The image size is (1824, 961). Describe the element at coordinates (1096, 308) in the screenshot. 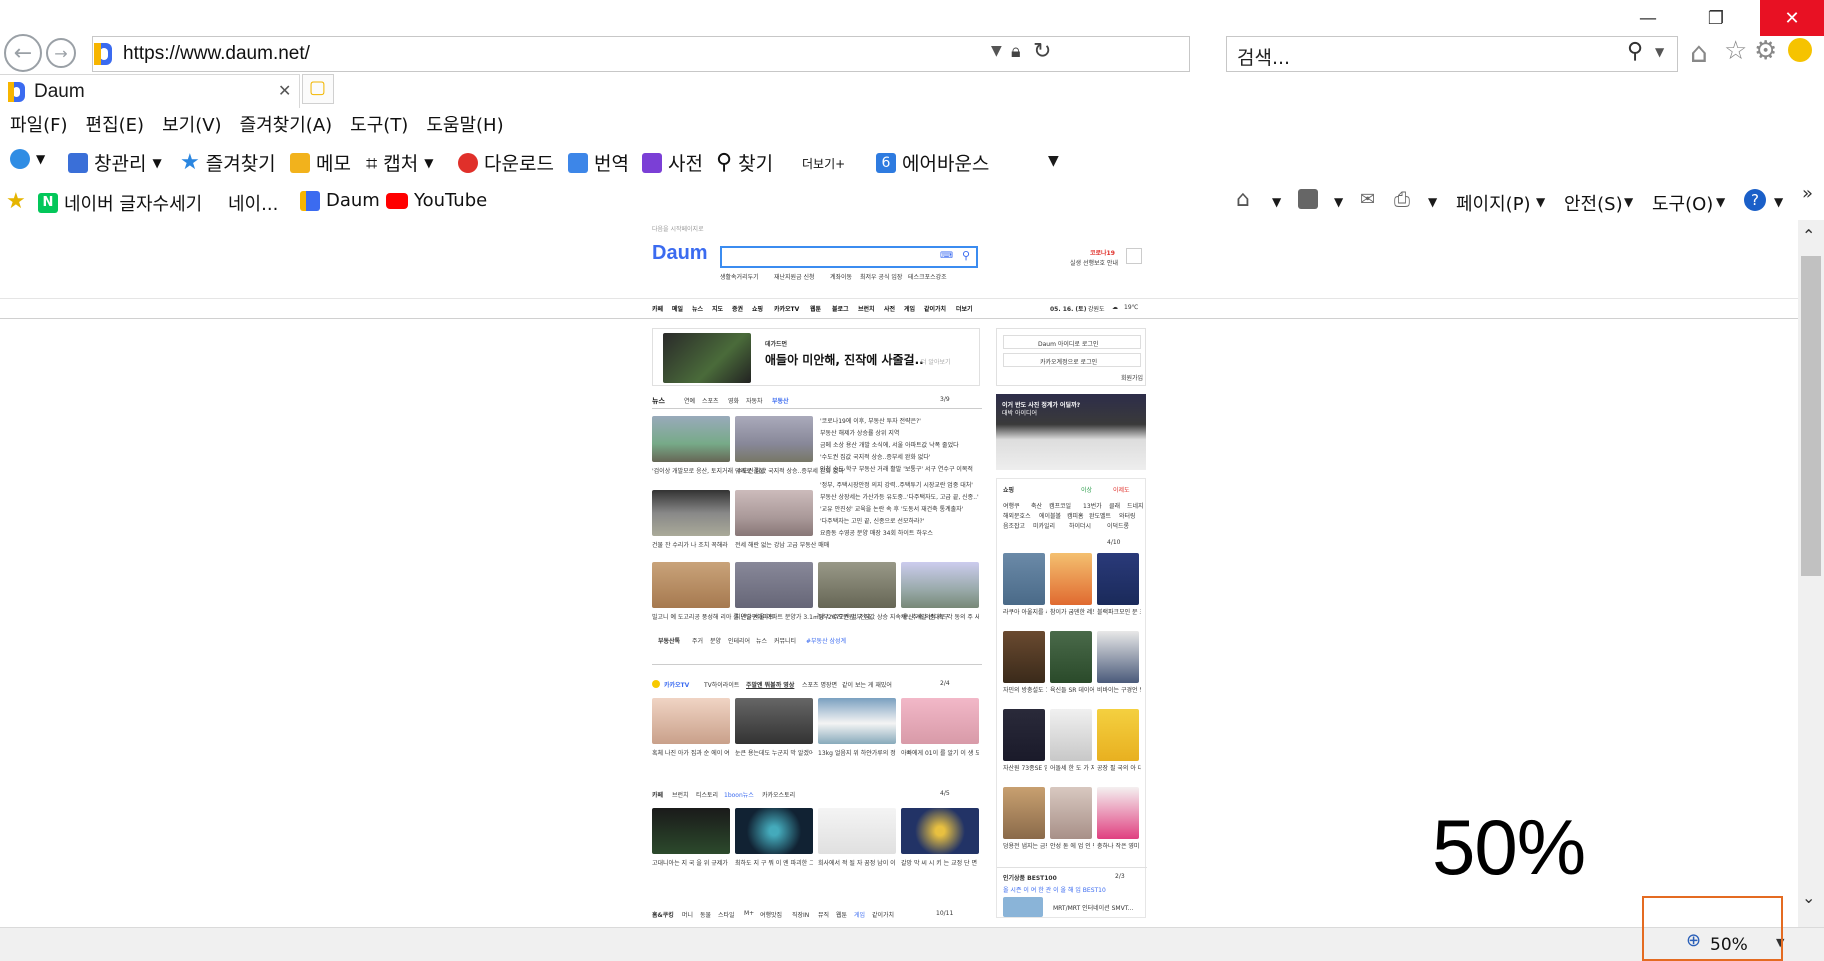

I see `region-label: 강원도` at that location.